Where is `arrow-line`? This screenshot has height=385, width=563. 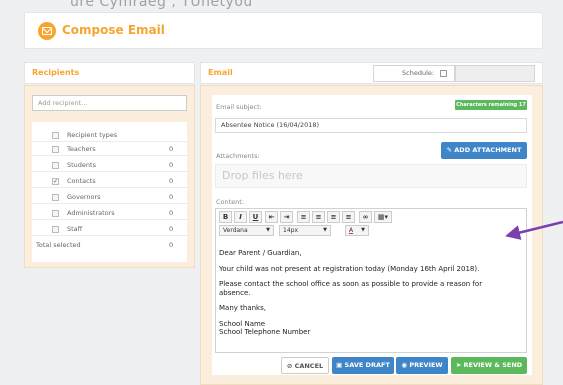
arrow-line is located at coordinates (534, 230).